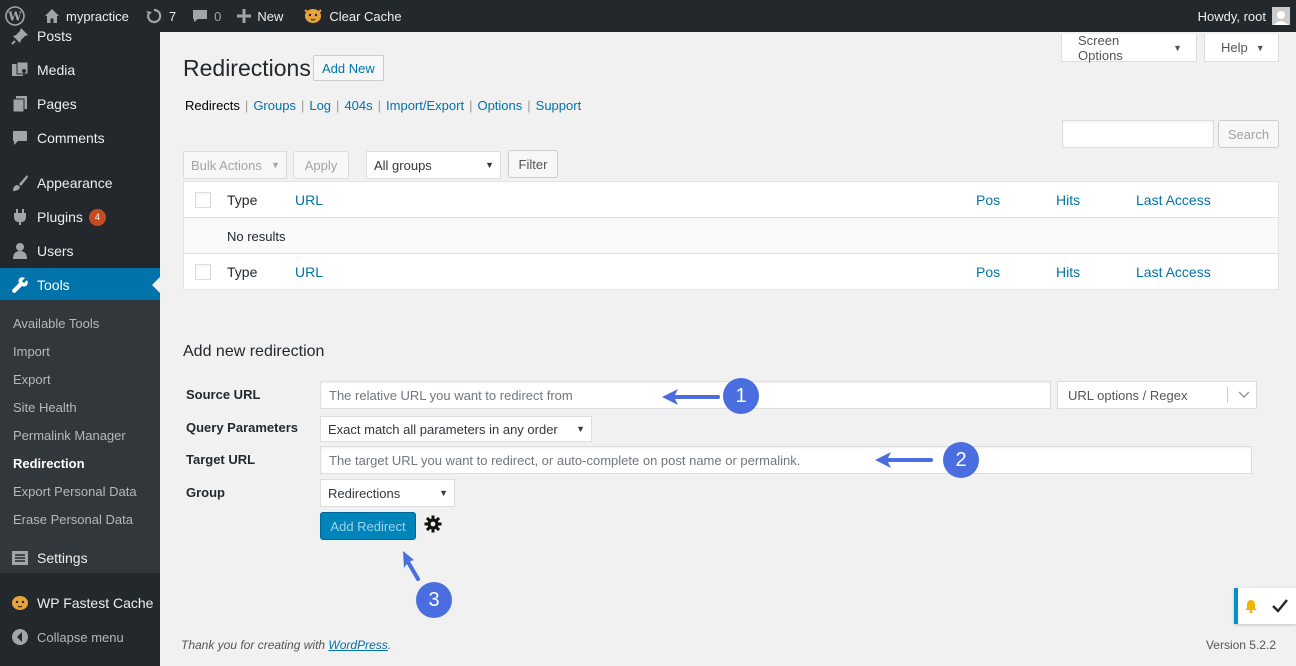  What do you see at coordinates (357, 645) in the screenshot?
I see `wordpress-link: WordPress` at bounding box center [357, 645].